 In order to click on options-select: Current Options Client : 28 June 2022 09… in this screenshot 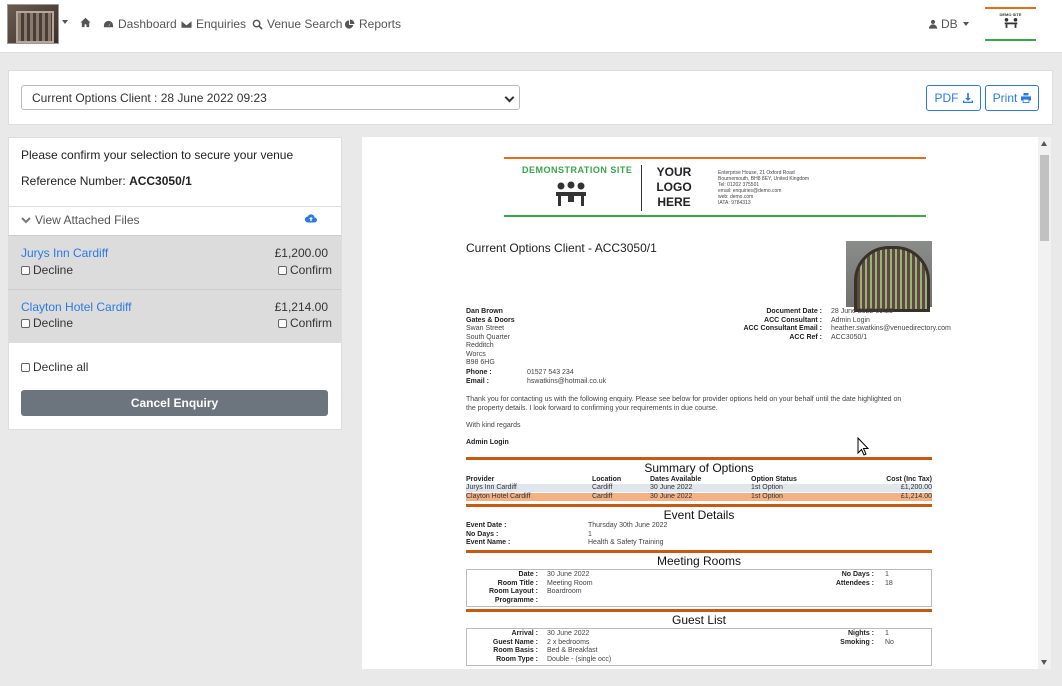, I will do `click(270, 97)`.